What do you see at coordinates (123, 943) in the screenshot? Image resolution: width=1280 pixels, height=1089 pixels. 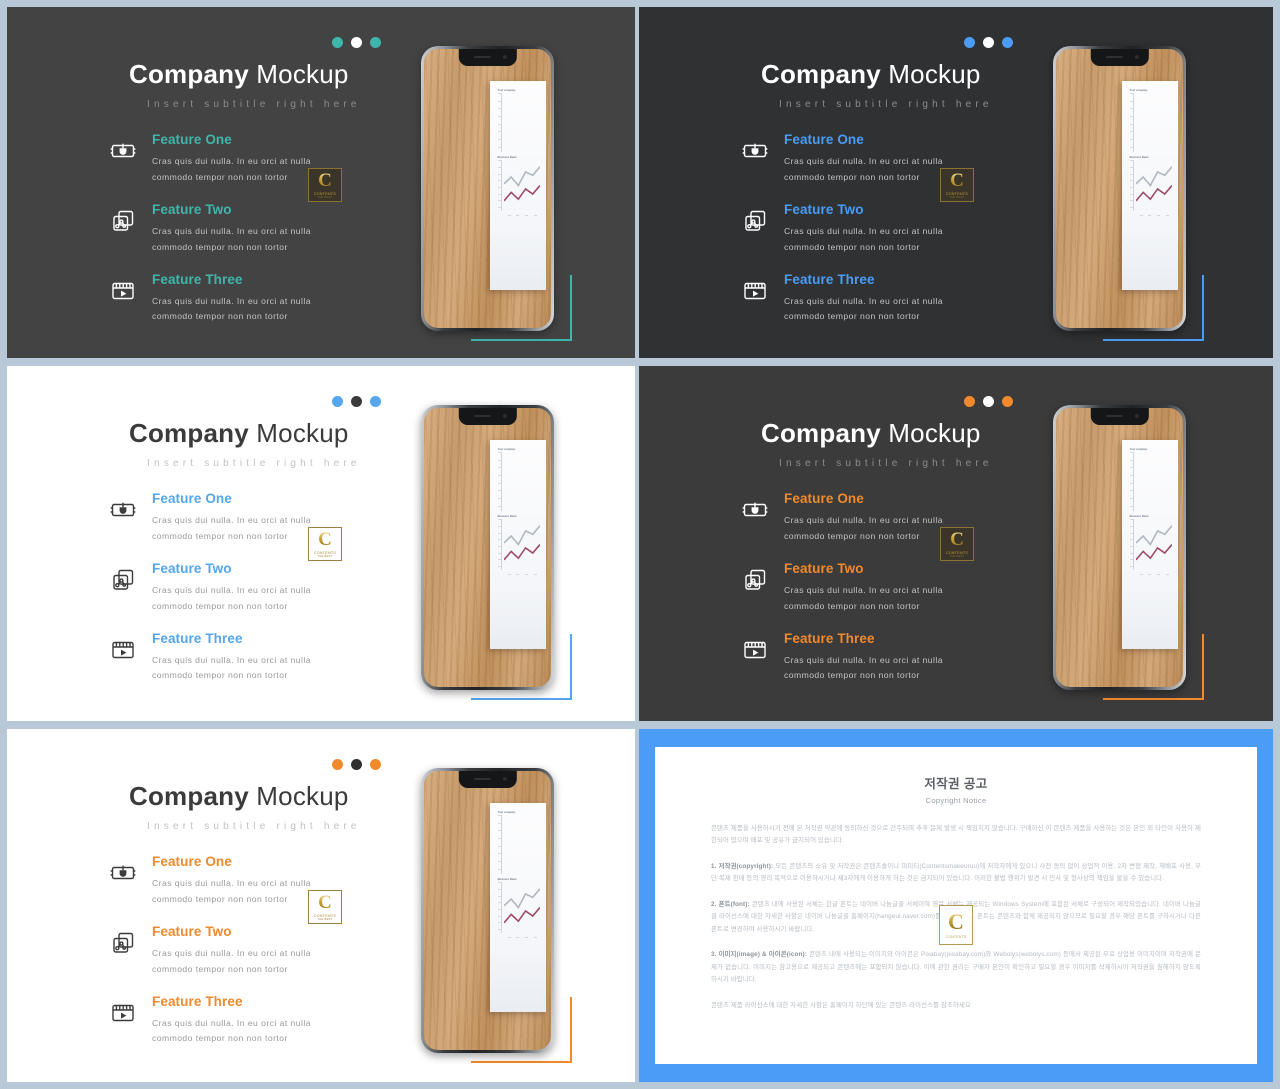 I see `layers-nodes-icon` at bounding box center [123, 943].